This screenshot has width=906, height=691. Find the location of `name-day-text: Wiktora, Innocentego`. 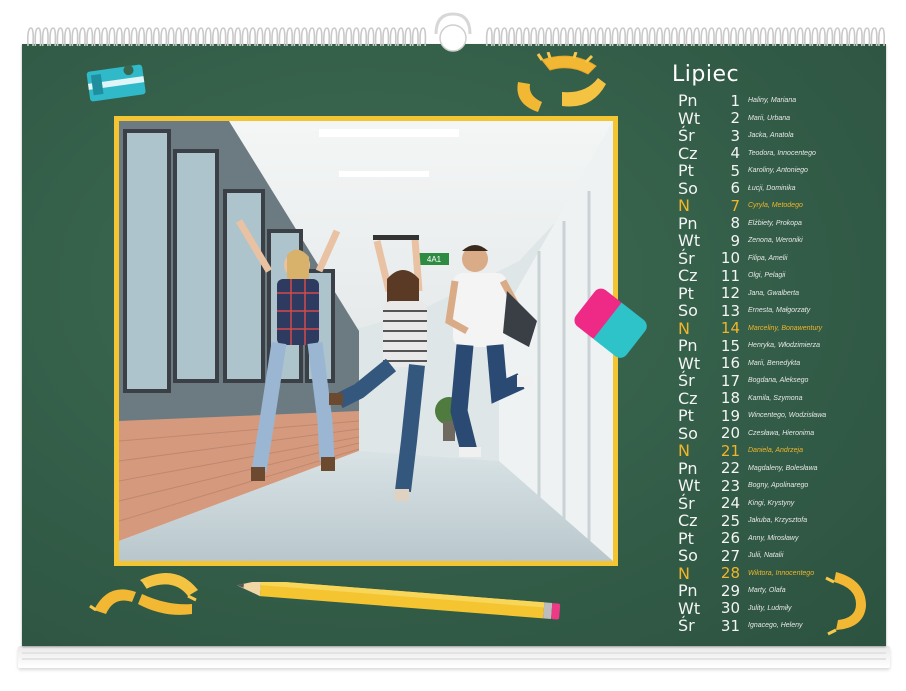

name-day-text: Wiktora, Innocentego is located at coordinates (781, 573).